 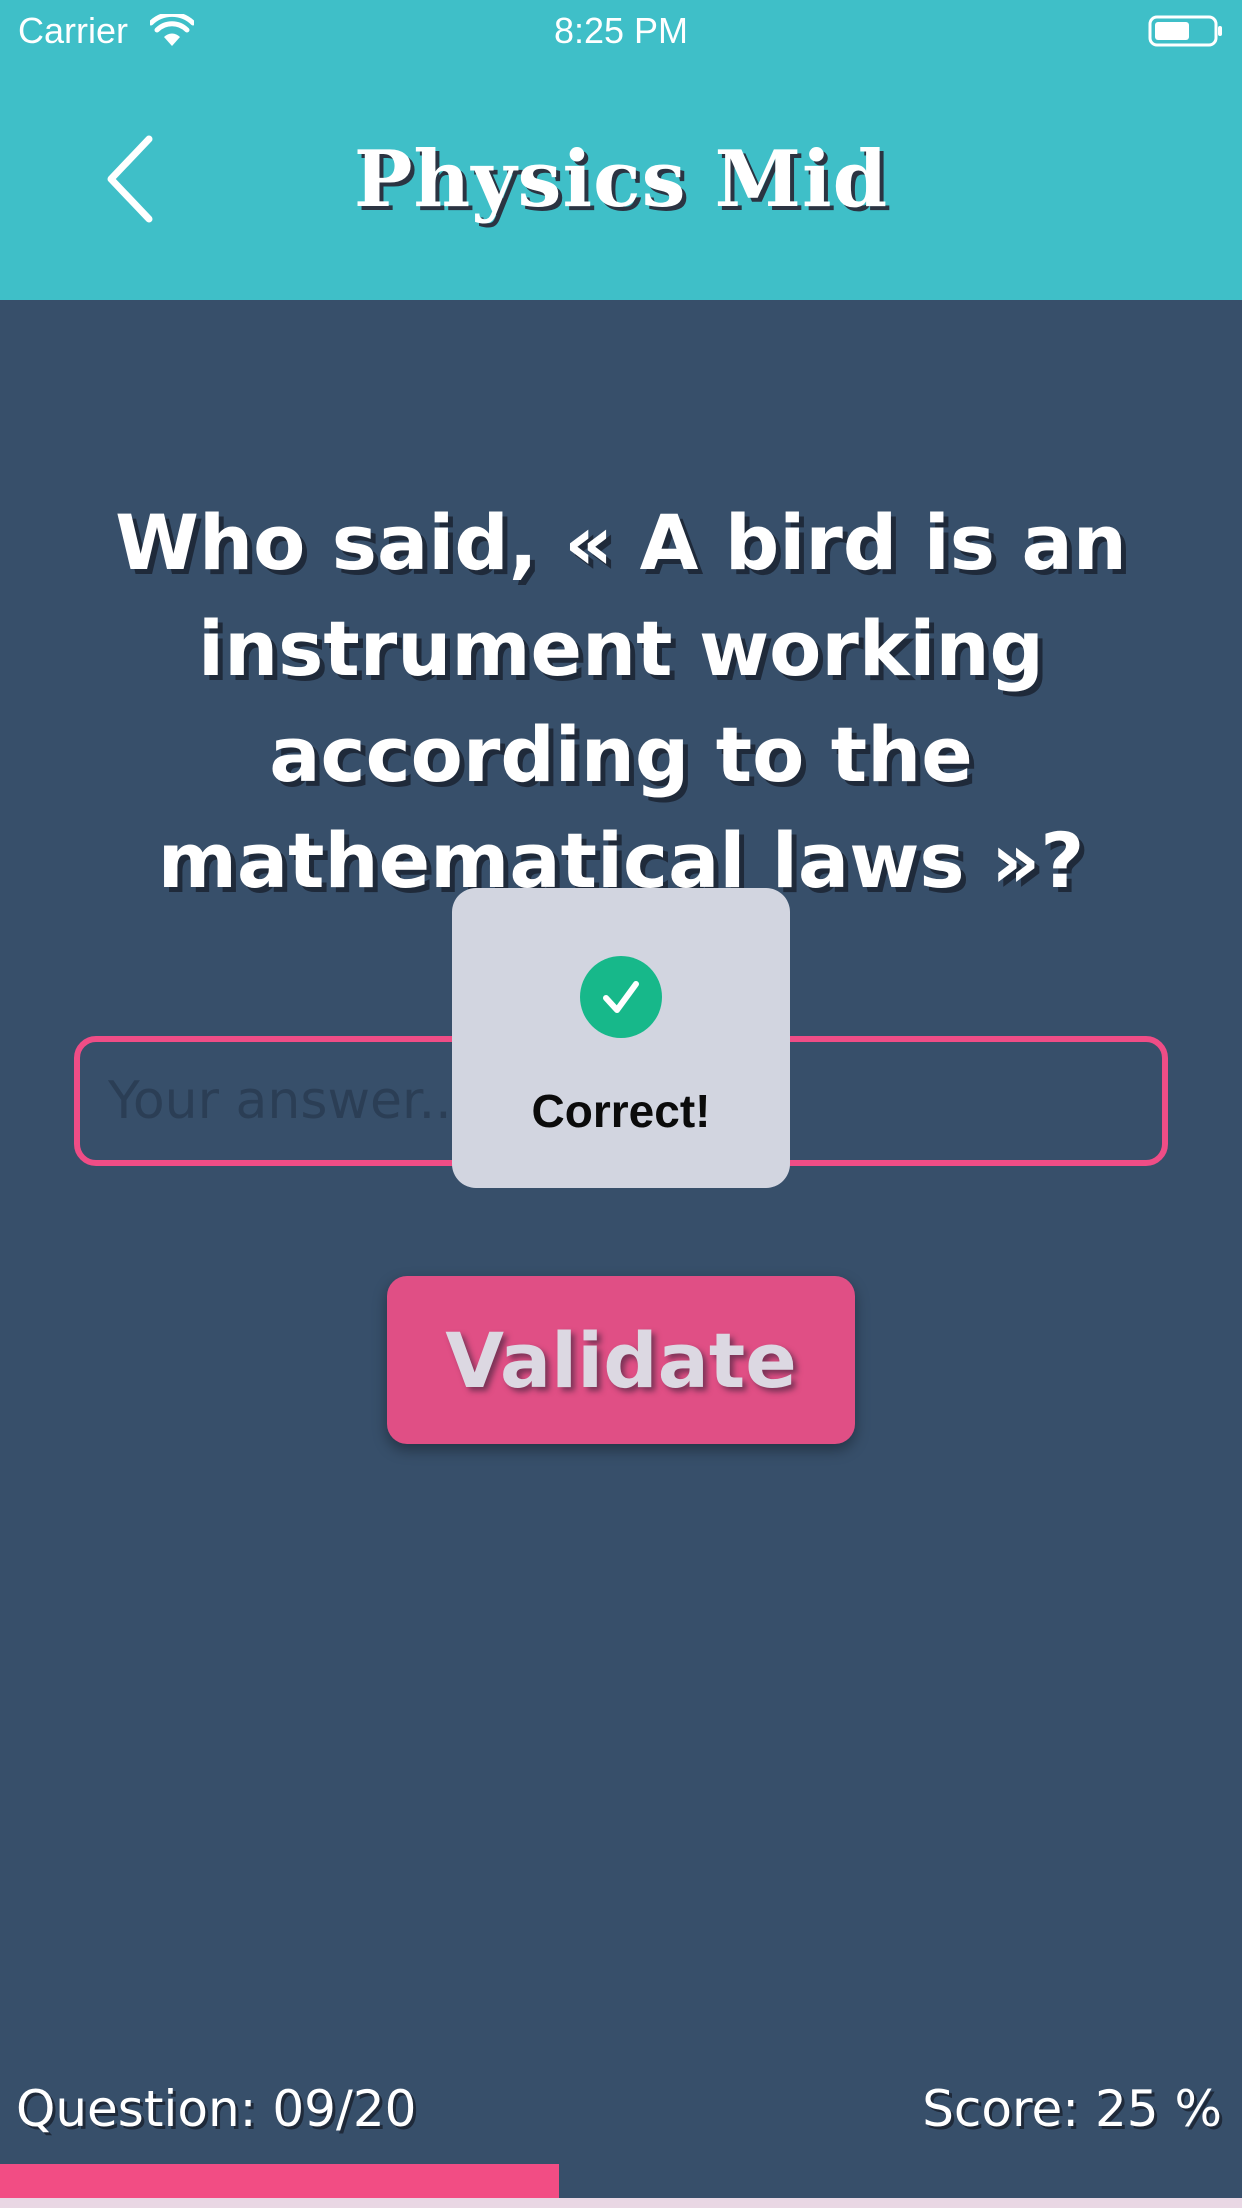 What do you see at coordinates (621, 1360) in the screenshot?
I see `validate-button: Validate` at bounding box center [621, 1360].